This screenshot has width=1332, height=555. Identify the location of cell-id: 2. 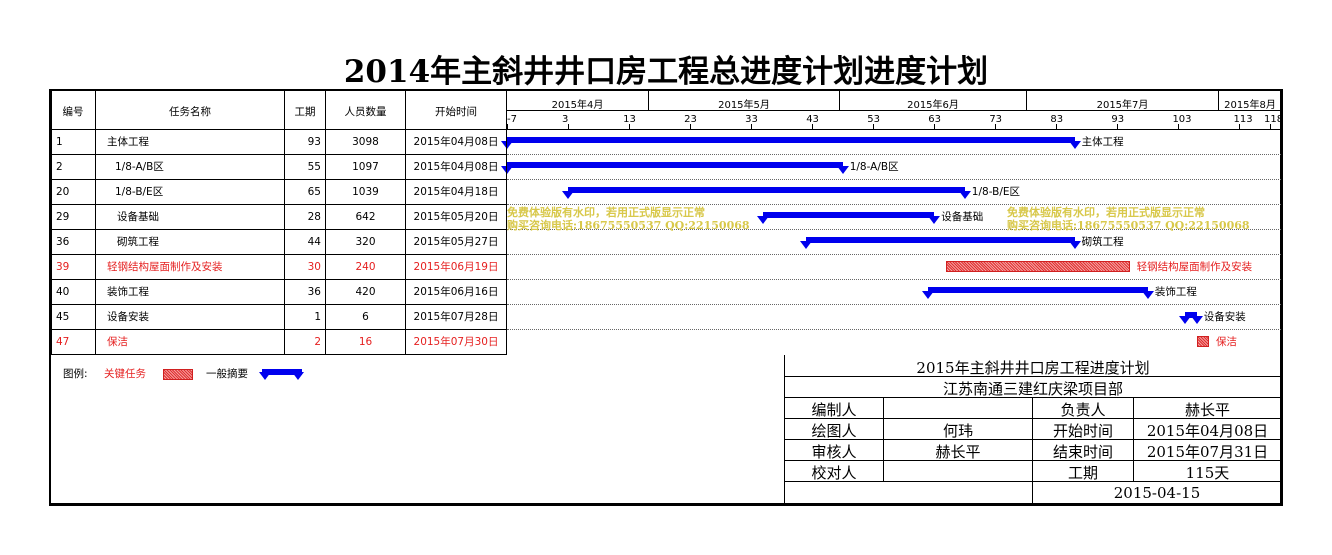
(59, 167).